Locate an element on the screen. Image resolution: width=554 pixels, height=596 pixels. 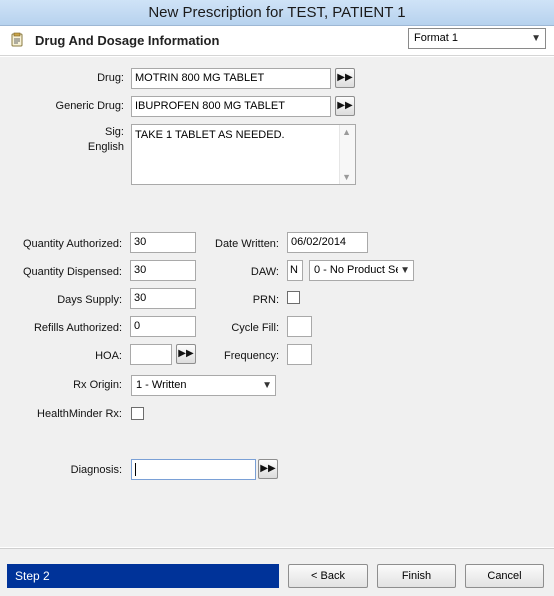
prn-checkbox is located at coordinates (293, 297).